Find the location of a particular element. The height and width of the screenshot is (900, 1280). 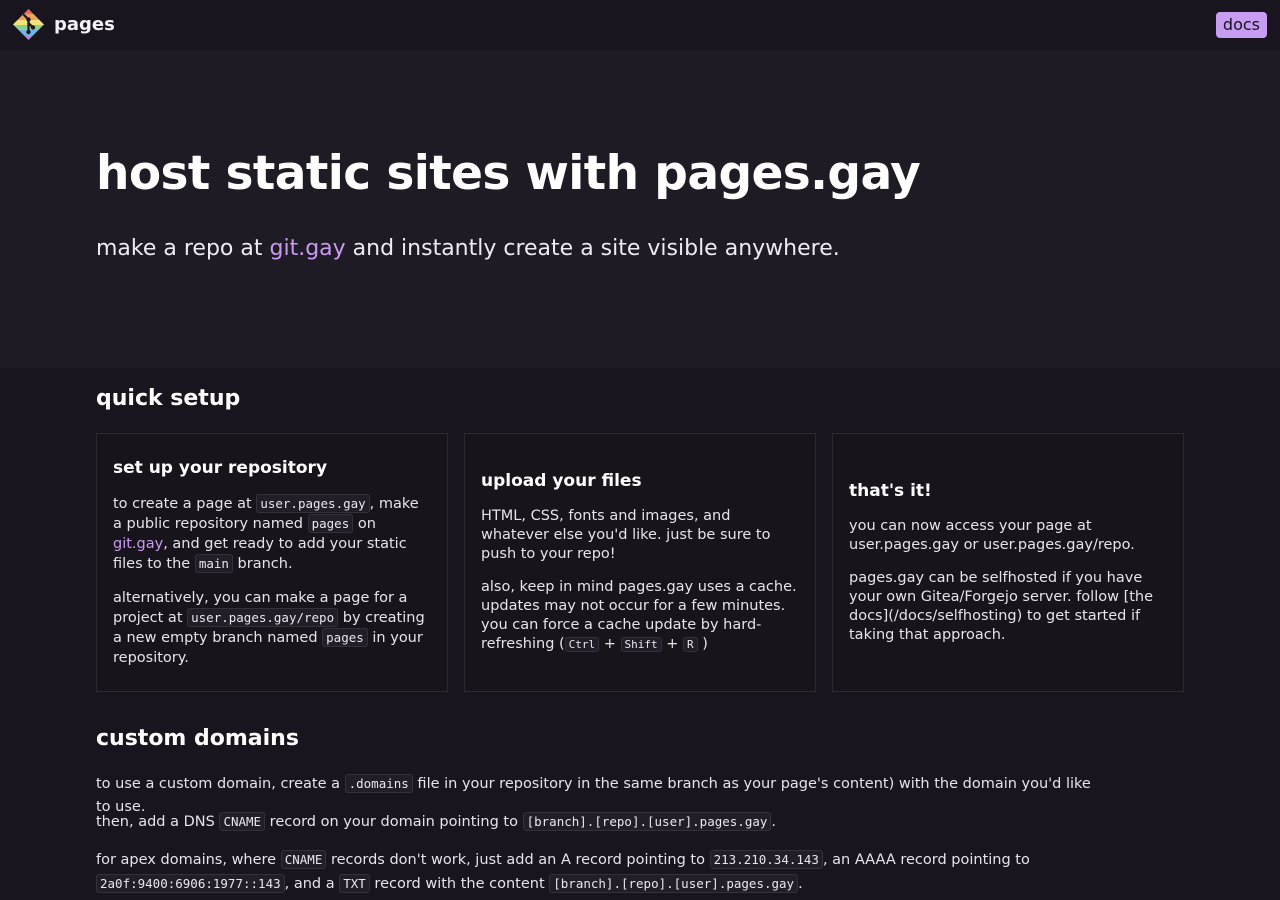

hero-title: host static sites with pages.gay is located at coordinates (508, 173).